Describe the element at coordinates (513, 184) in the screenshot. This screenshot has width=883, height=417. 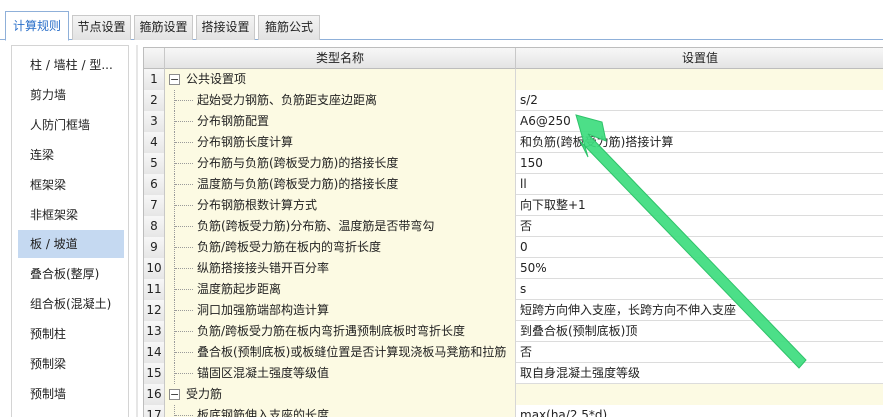
I see `table-row: 6 温度筋与负筋(跨板受力筋)的搭接长度 ll` at that location.